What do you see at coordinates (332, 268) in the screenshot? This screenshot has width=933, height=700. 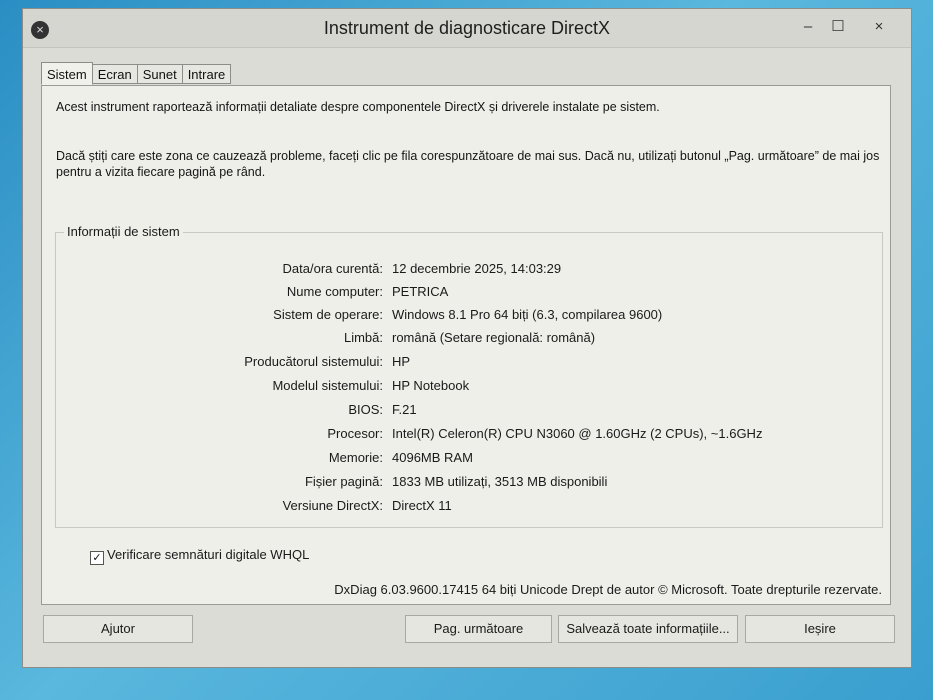 I see `info-label: Data/ora curentă:` at bounding box center [332, 268].